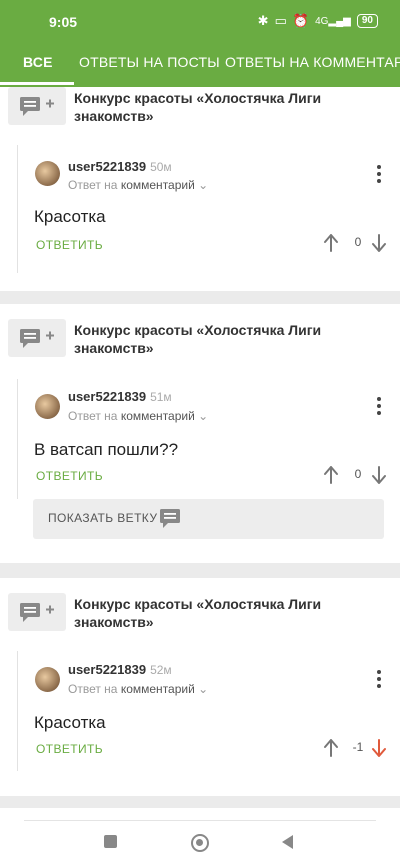 The width and height of the screenshot is (400, 867). What do you see at coordinates (161, 167) in the screenshot?
I see `comment-age: 50м` at bounding box center [161, 167].